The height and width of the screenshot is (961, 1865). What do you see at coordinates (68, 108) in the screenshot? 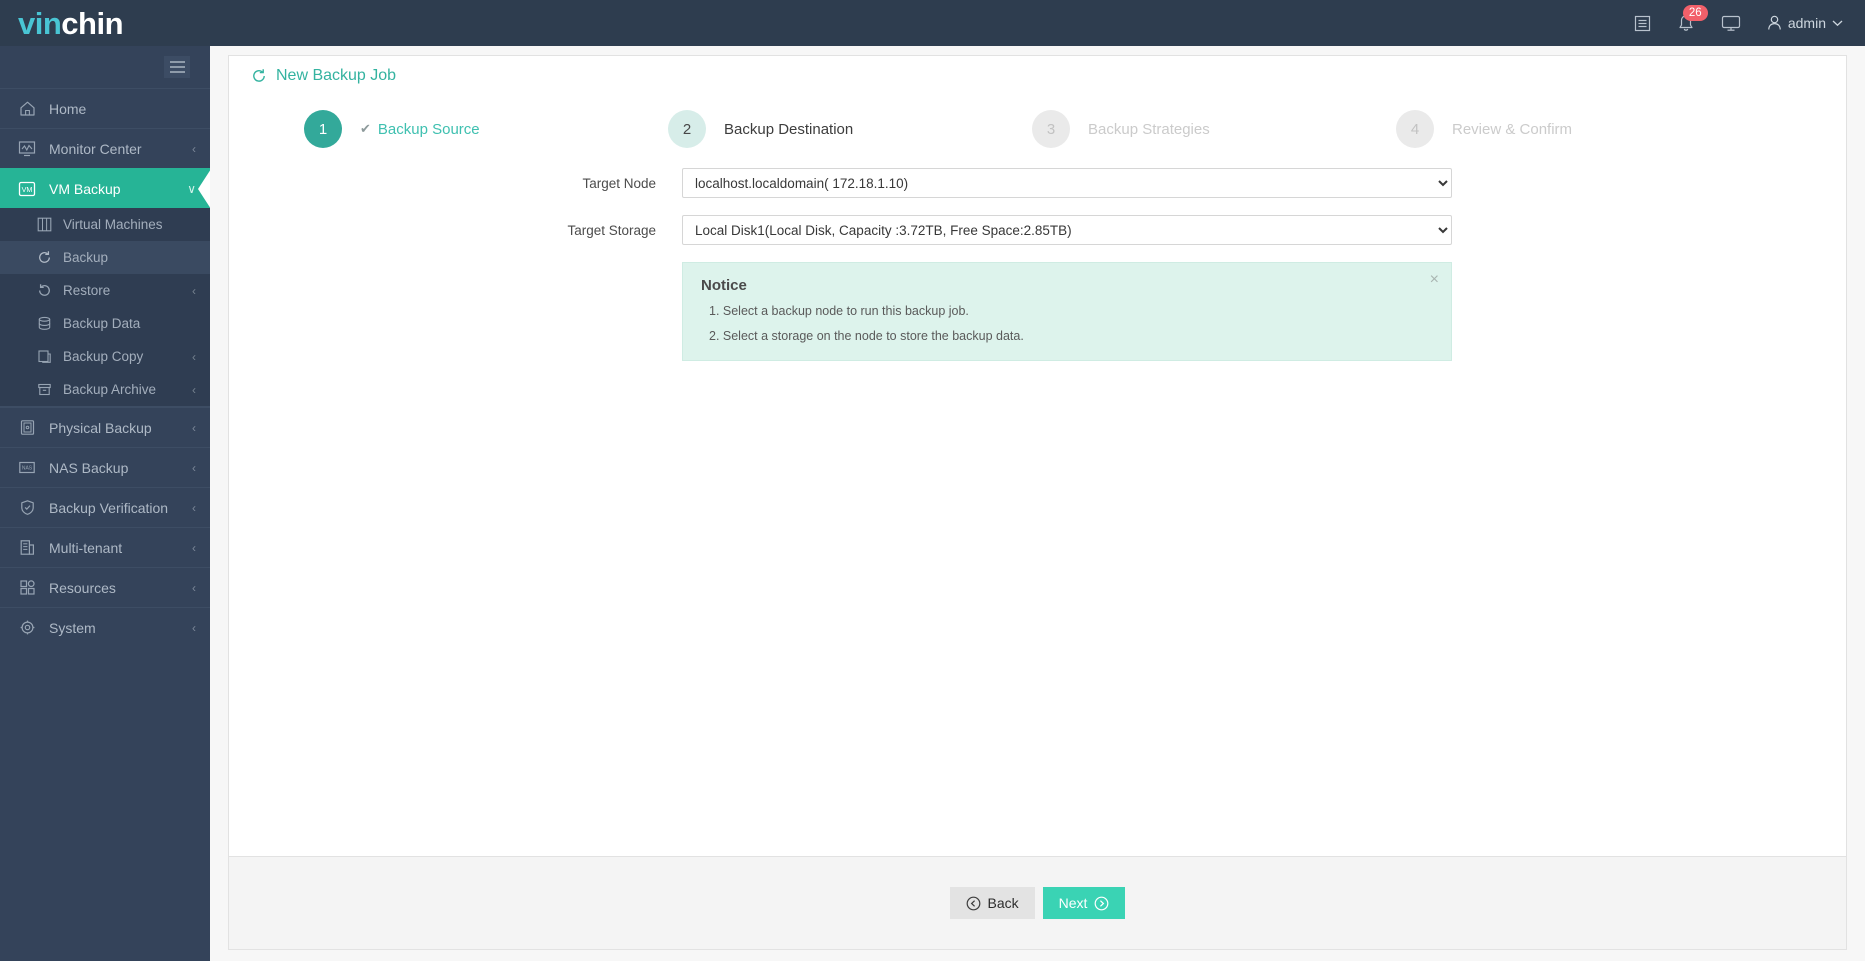
I see `sidebar-item-label: Home` at bounding box center [68, 108].